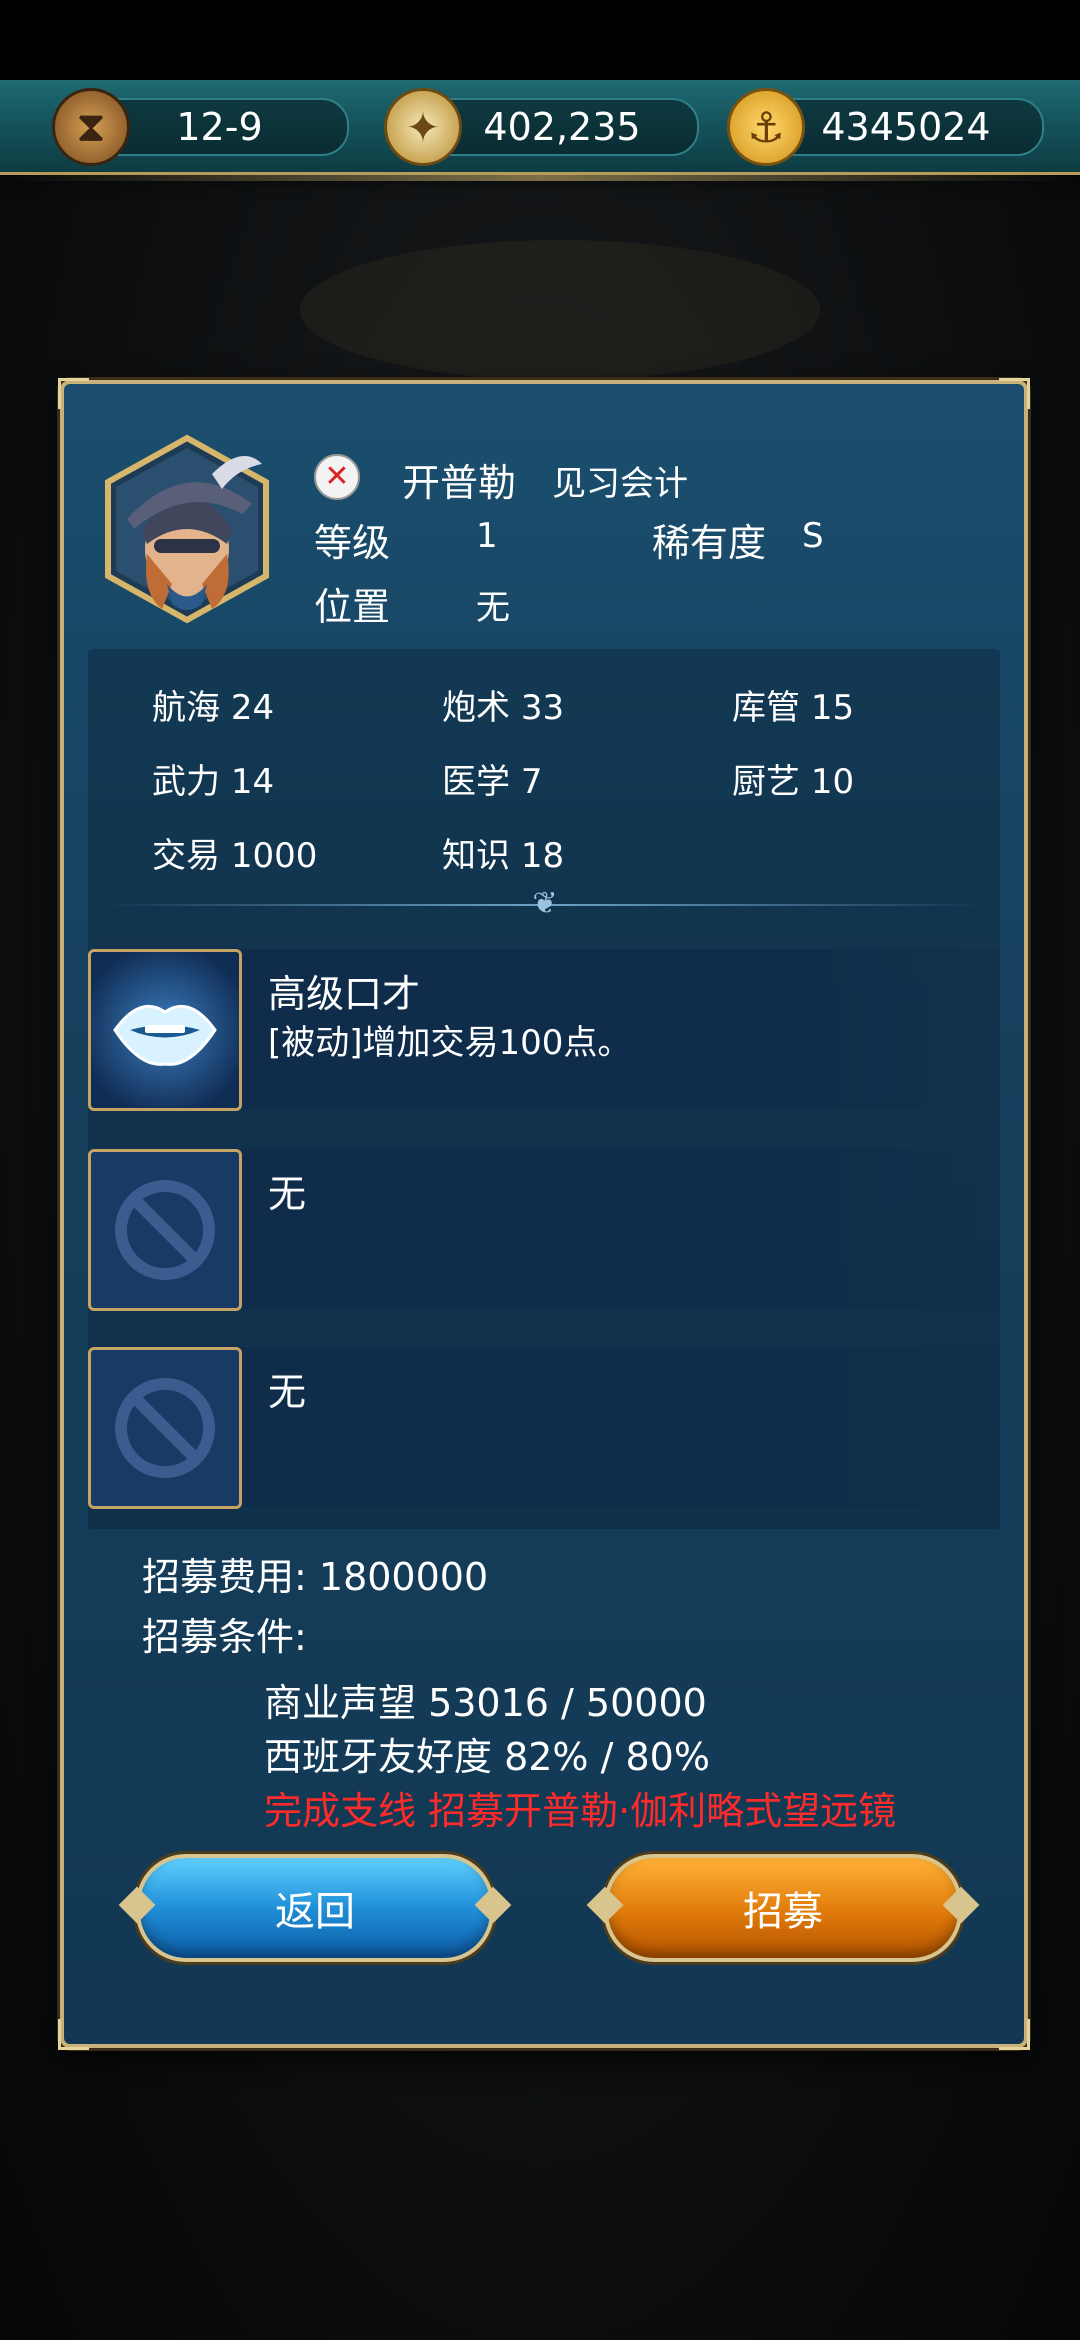 Image resolution: width=1080 pixels, height=2340 pixels. Describe the element at coordinates (783, 1908) in the screenshot. I see `recruit-button: 招募` at that location.